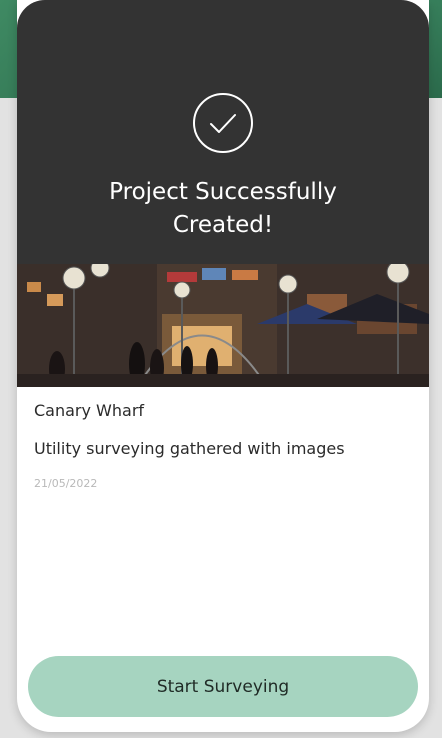  Describe the element at coordinates (89, 410) in the screenshot. I see `project-location: Canary Wharf` at that location.